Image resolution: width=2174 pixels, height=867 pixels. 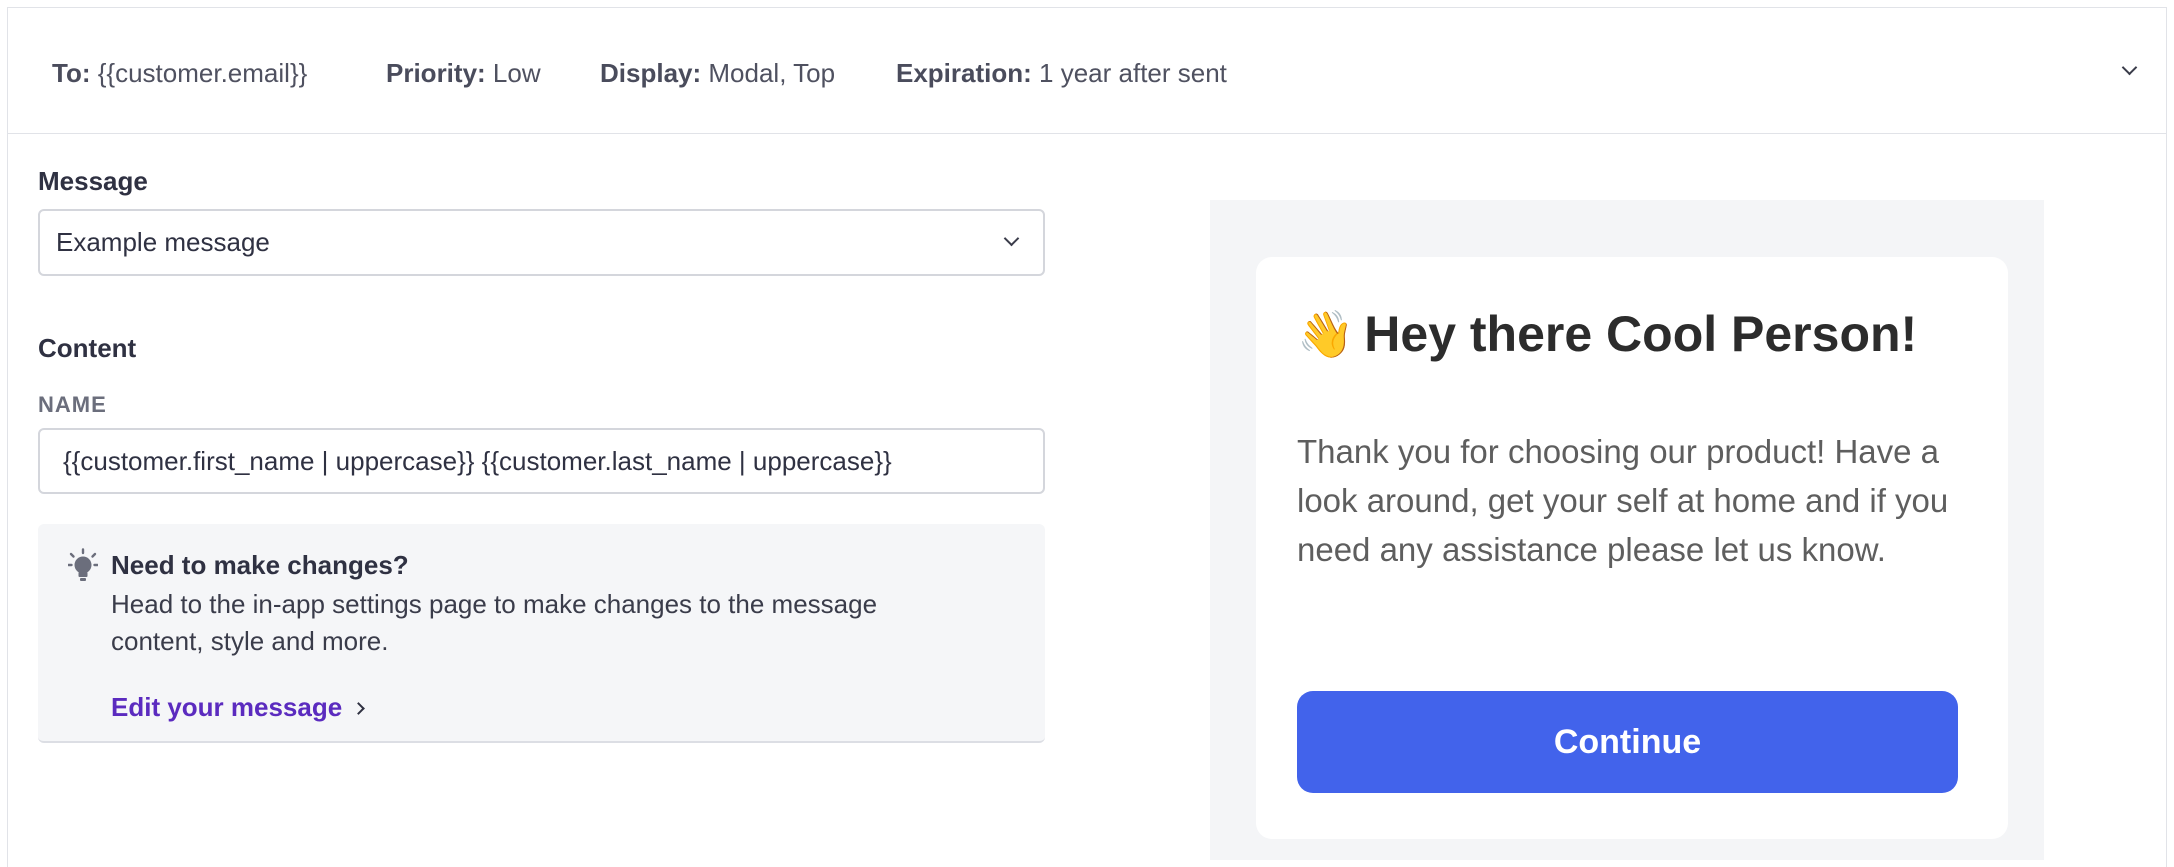 I want to click on message-select: Example message, so click(x=541, y=242).